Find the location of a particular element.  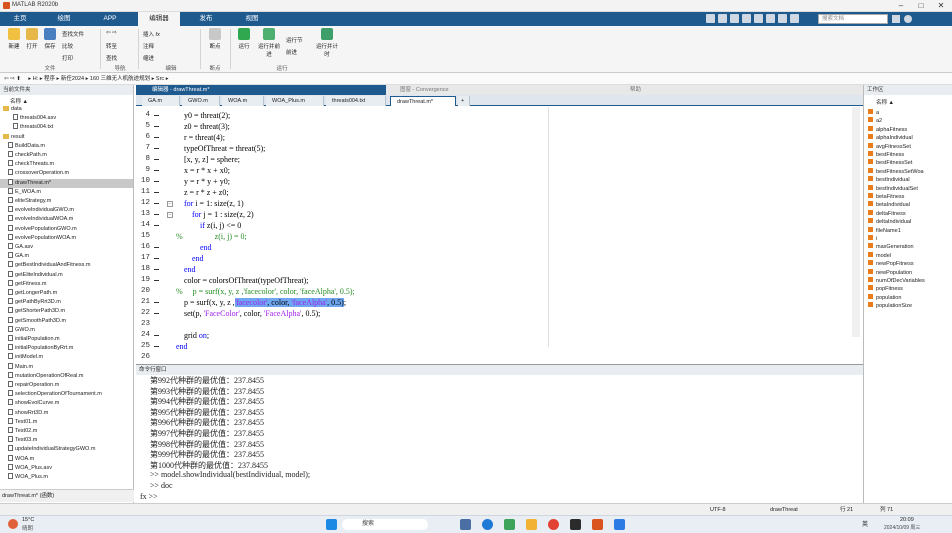

file-item: checkPath.m is located at coordinates (66, 155).